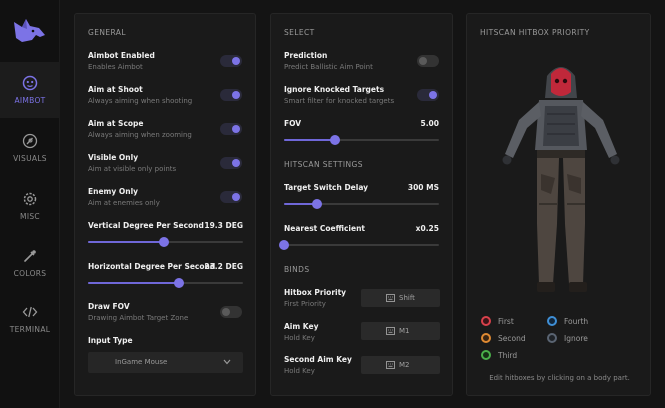  What do you see at coordinates (359, 245) in the screenshot?
I see `nearest-coefficient-slider` at bounding box center [359, 245].